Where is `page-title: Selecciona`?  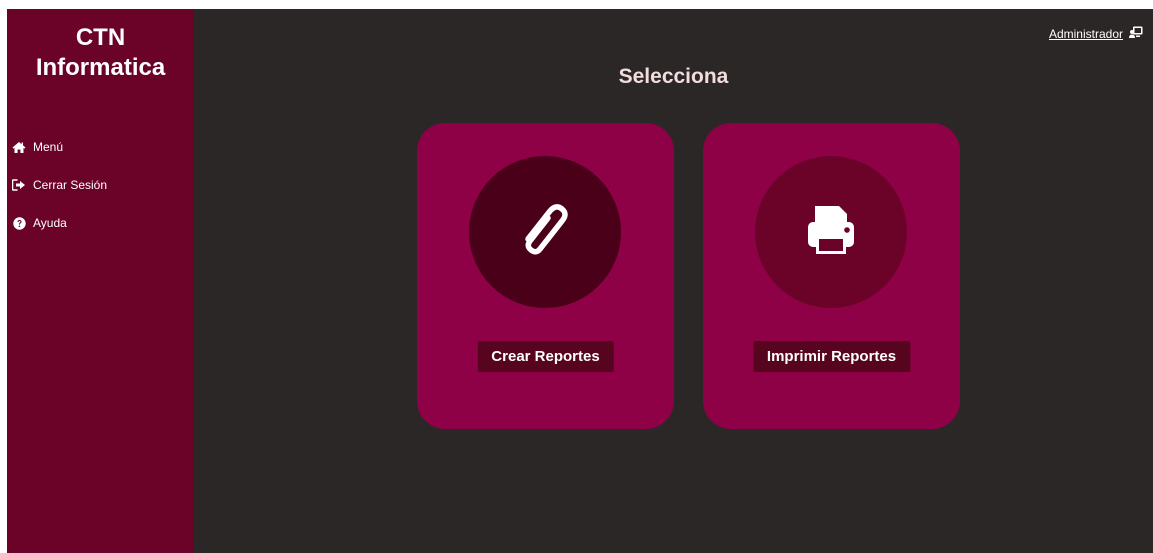
page-title: Selecciona is located at coordinates (673, 76).